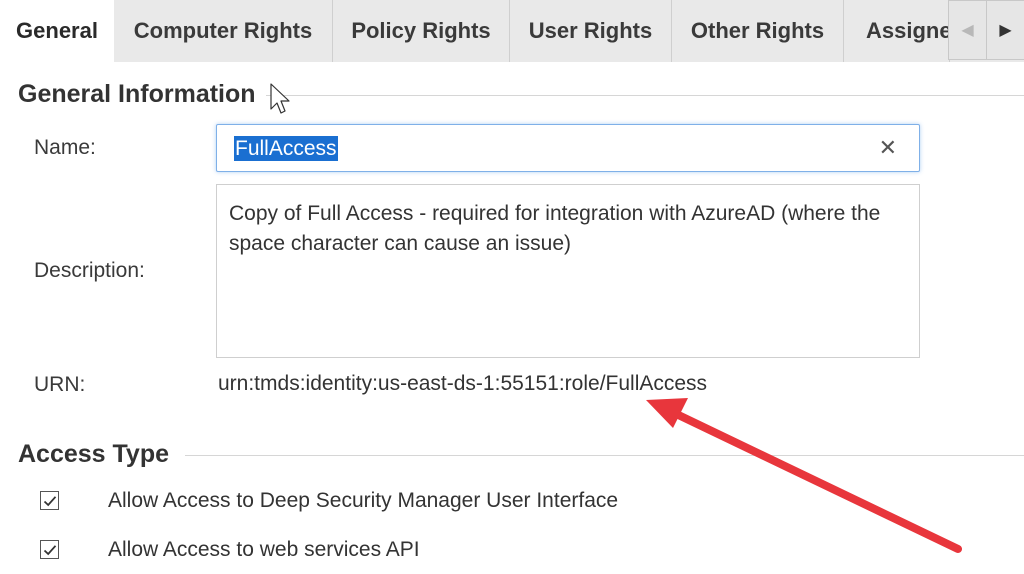  I want to click on tab-assigned: Assigne, so click(897, 31).